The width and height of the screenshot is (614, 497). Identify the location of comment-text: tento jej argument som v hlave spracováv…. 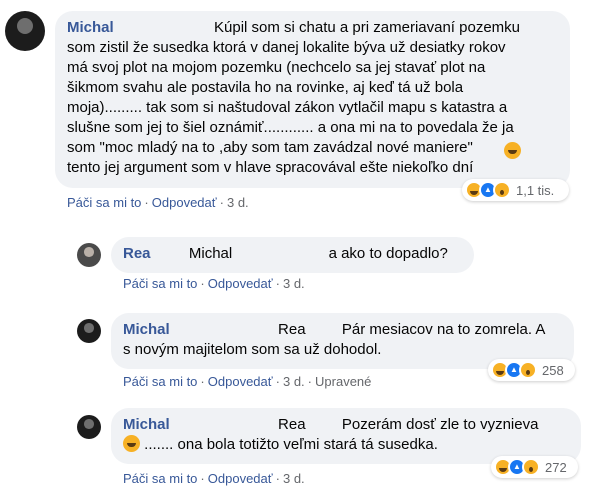
(270, 167).